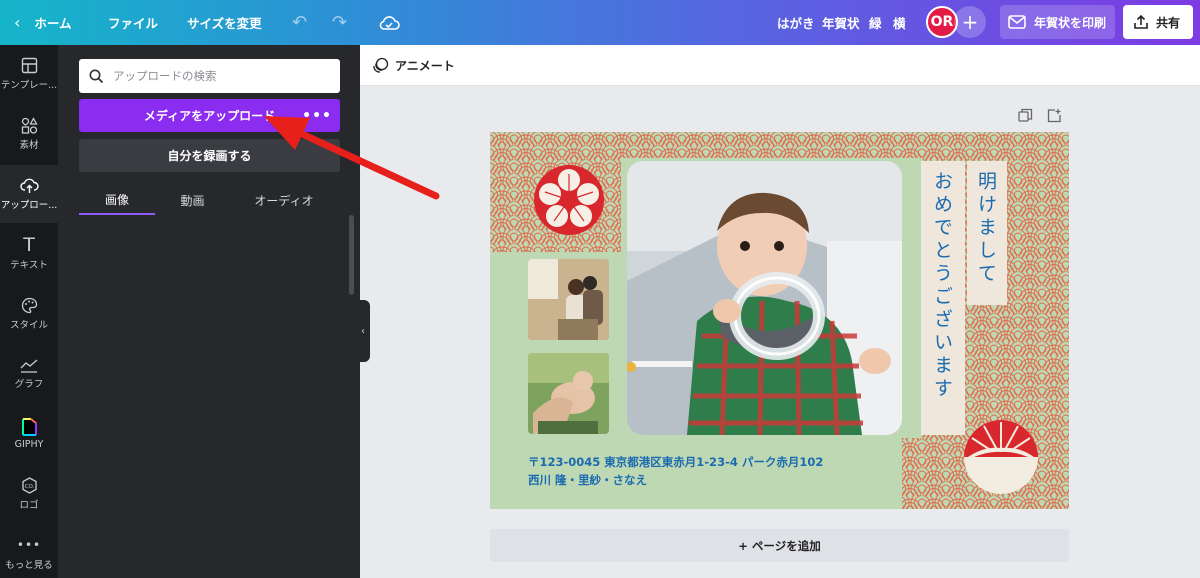  Describe the element at coordinates (29, 505) in the screenshot. I see `rail-label: ロゴ` at that location.